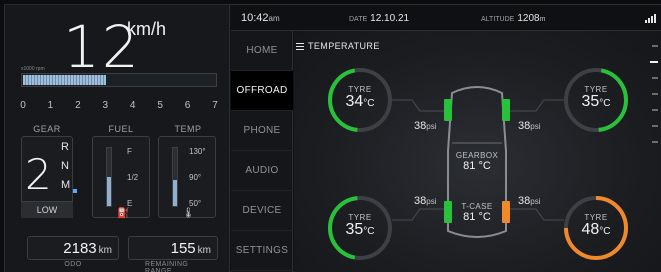 Image resolution: width=661 pixels, height=272 pixels. What do you see at coordinates (105, 250) in the screenshot?
I see `odometer-unit: km` at bounding box center [105, 250].